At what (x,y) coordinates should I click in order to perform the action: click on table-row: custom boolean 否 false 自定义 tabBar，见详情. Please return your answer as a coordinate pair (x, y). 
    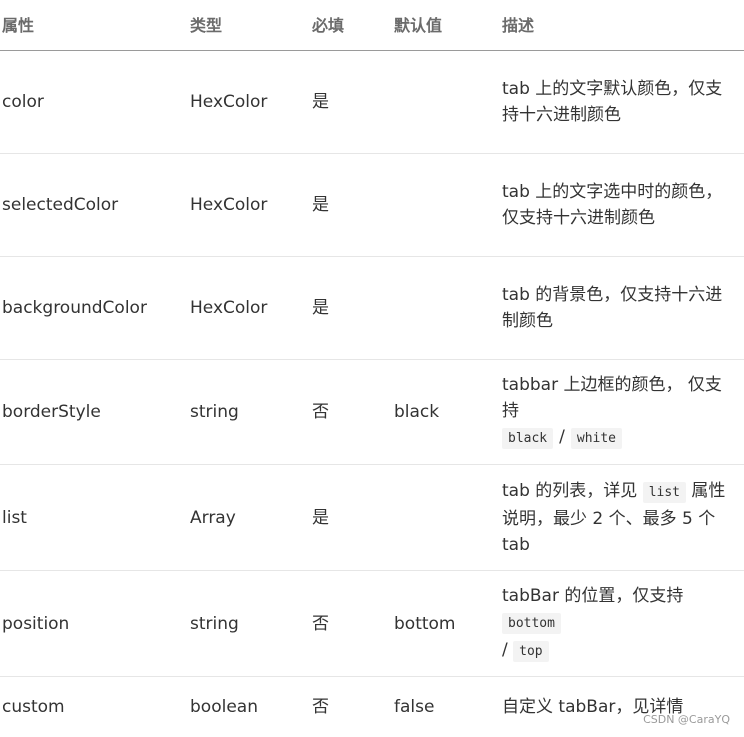
    Looking at the image, I should click on (372, 707).